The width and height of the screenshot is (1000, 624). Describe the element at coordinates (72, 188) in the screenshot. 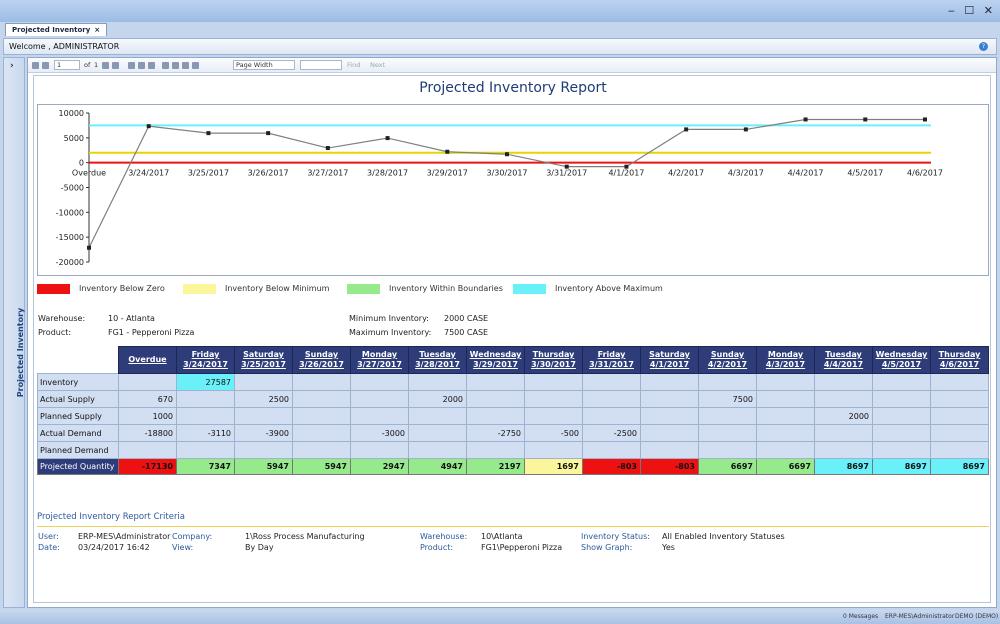

I see `y-tick-label: -5000` at that location.